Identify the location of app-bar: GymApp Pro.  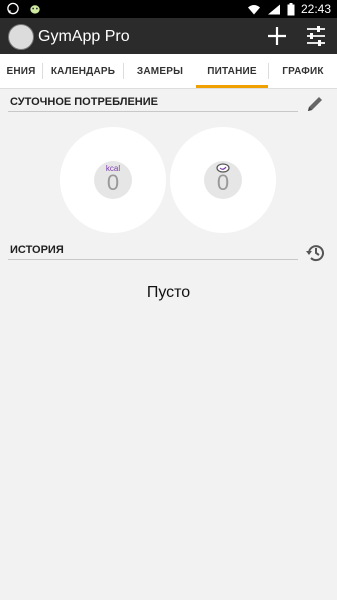
(168, 36).